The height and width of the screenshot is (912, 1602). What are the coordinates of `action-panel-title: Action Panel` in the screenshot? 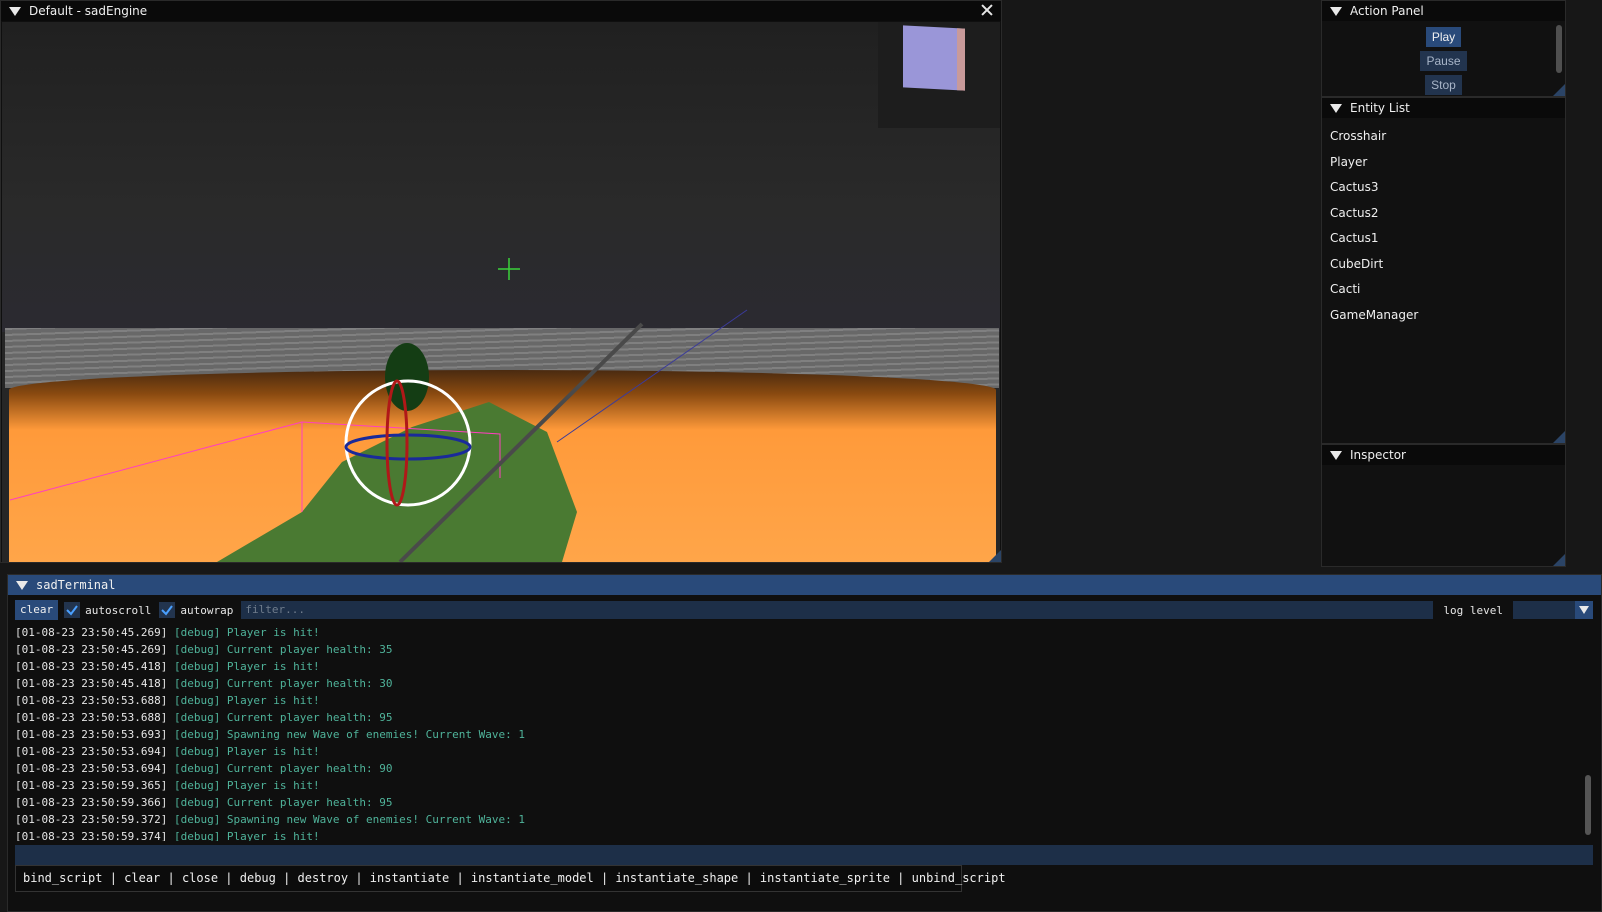 It's located at (1387, 11).